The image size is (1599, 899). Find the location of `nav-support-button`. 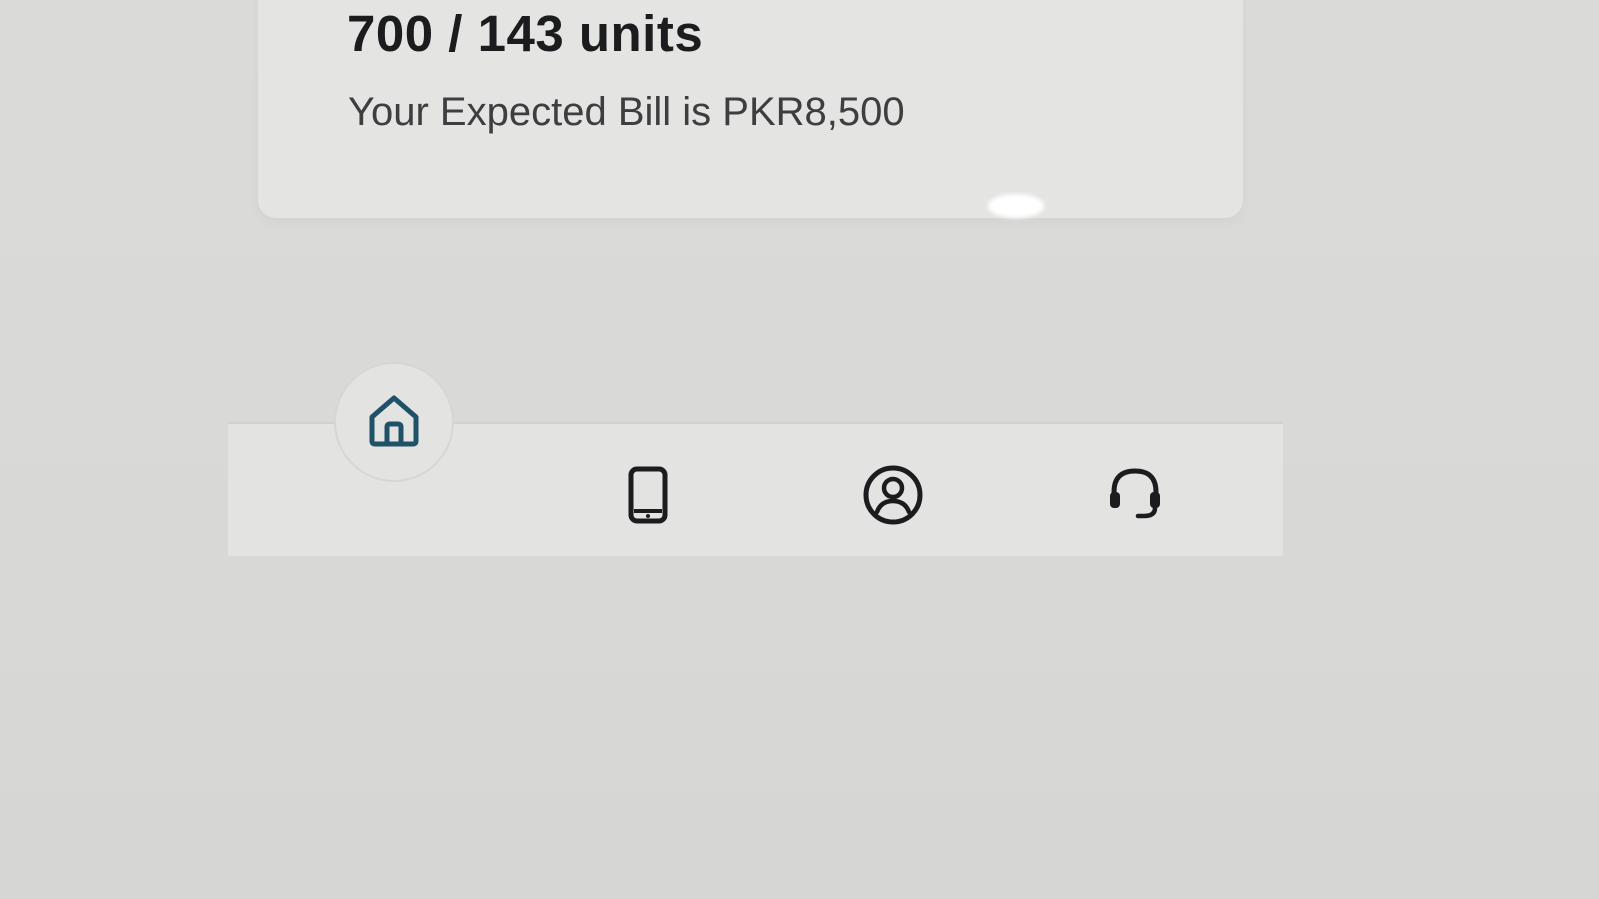

nav-support-button is located at coordinates (1135, 493).